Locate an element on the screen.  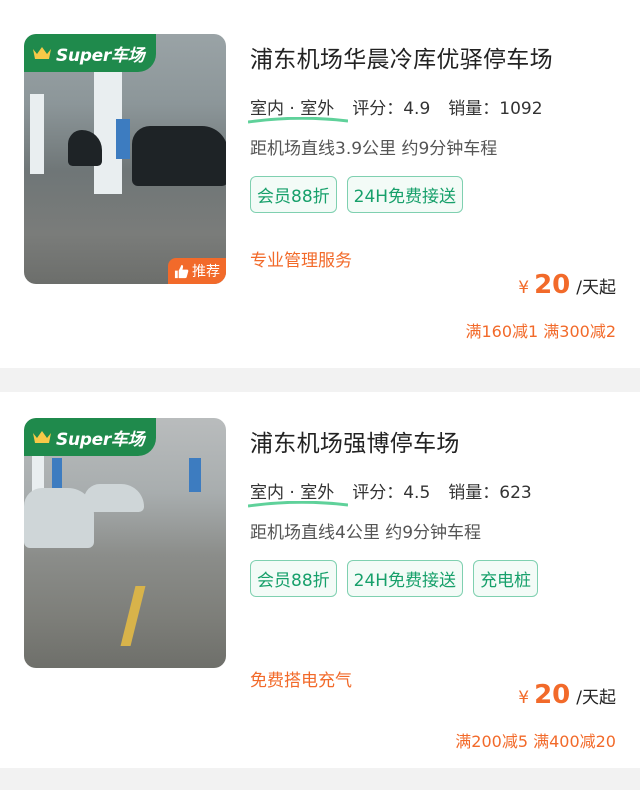
parking-info: 浦东机场华晨冷库优驿停车场 is located at coordinates (436, 57).